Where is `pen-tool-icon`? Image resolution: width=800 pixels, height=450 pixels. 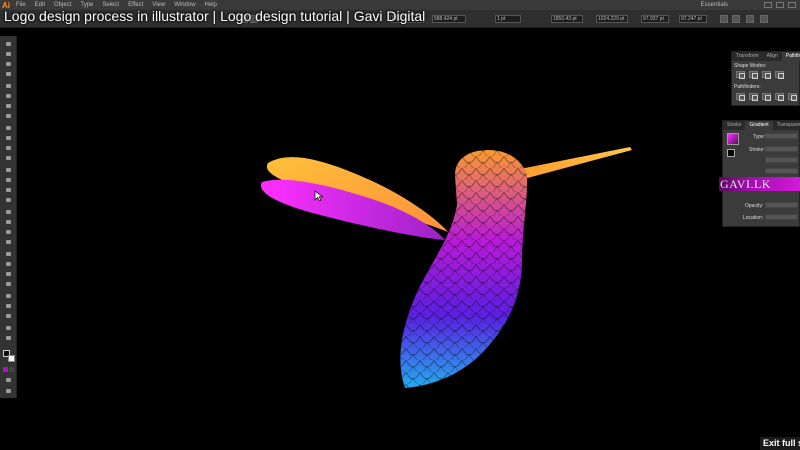 pen-tool-icon is located at coordinates (8, 86).